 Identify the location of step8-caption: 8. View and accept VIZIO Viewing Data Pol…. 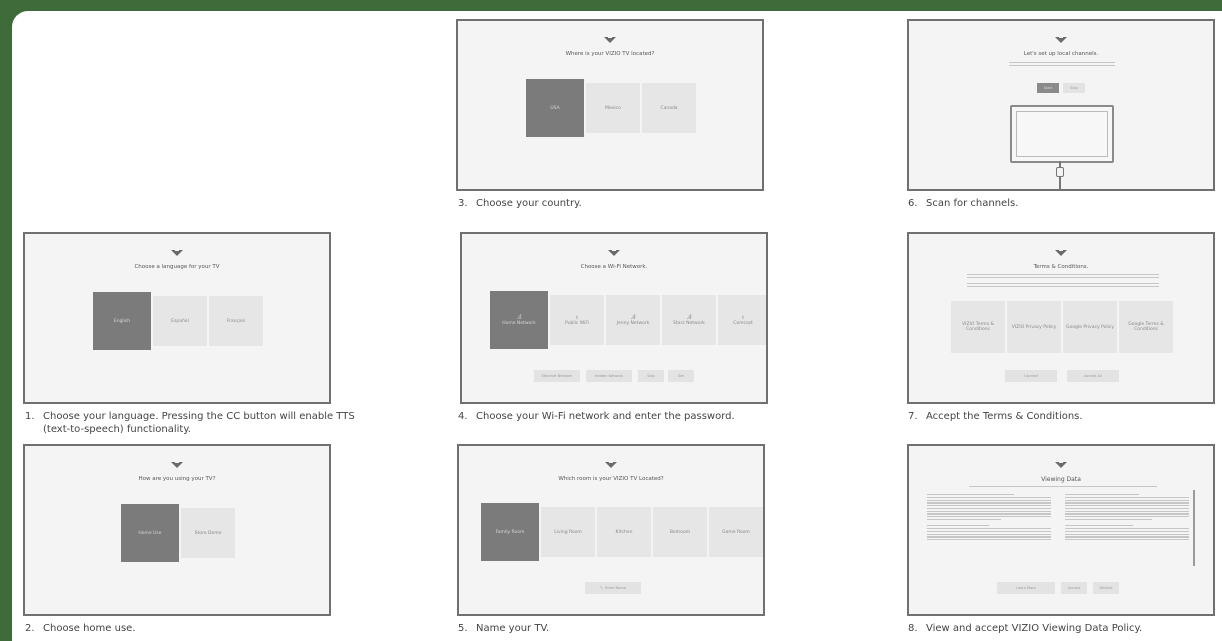
(1025, 628).